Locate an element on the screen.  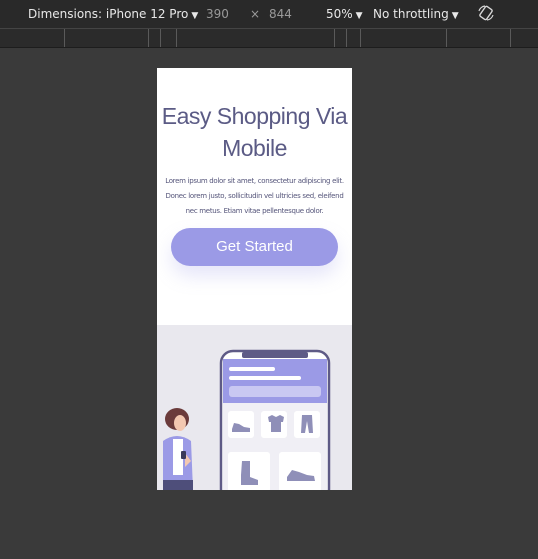
product-tile-sneaker is located at coordinates (300, 471).